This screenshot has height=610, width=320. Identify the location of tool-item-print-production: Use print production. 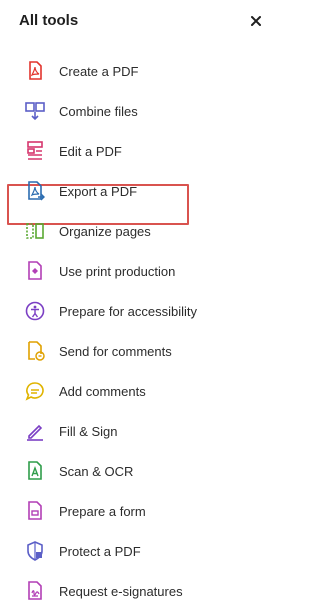
(144, 271).